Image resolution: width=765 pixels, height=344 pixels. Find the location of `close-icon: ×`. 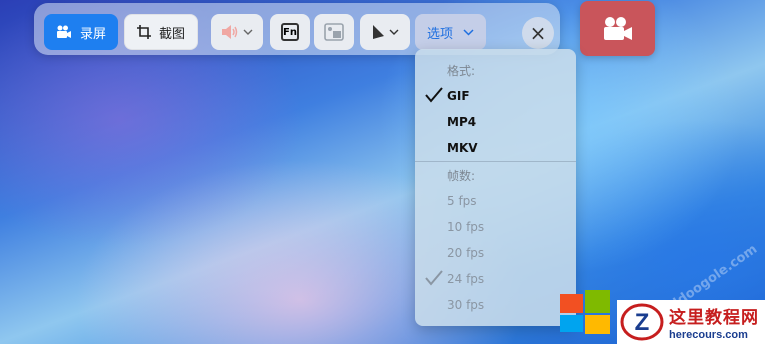

close-icon: × is located at coordinates (538, 33).